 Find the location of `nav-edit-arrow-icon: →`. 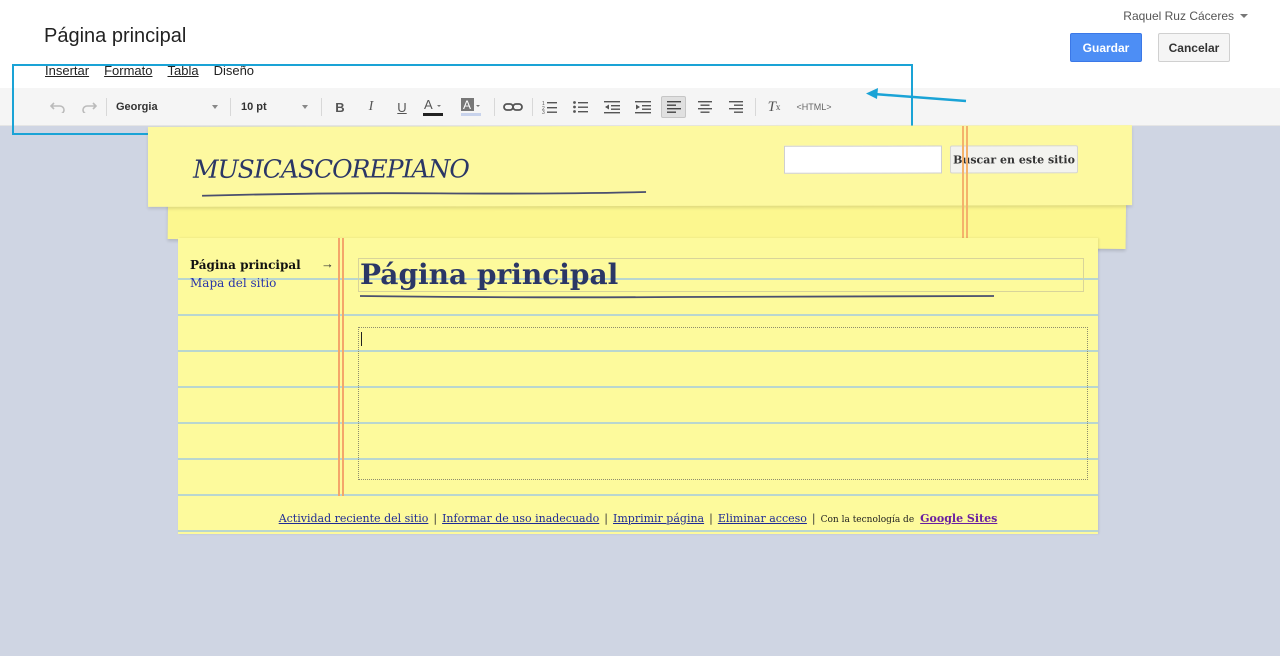

nav-edit-arrow-icon: → is located at coordinates (327, 263).